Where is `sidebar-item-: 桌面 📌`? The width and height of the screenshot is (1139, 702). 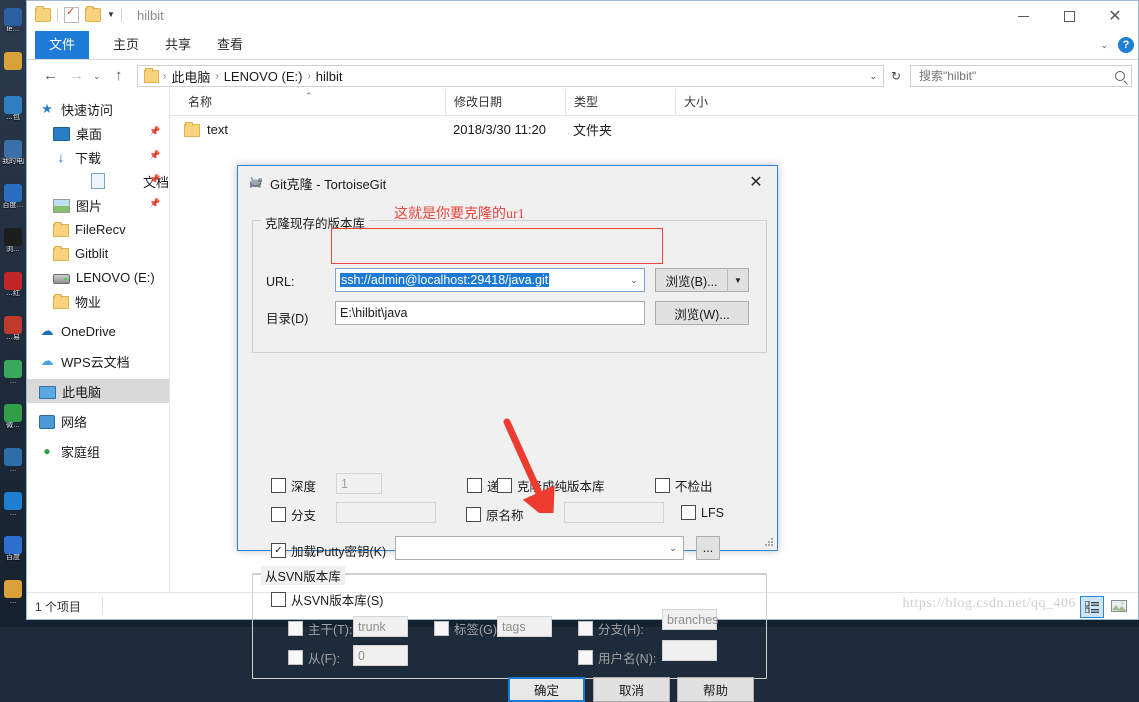 sidebar-item-: 桌面 📌 is located at coordinates (98, 133).